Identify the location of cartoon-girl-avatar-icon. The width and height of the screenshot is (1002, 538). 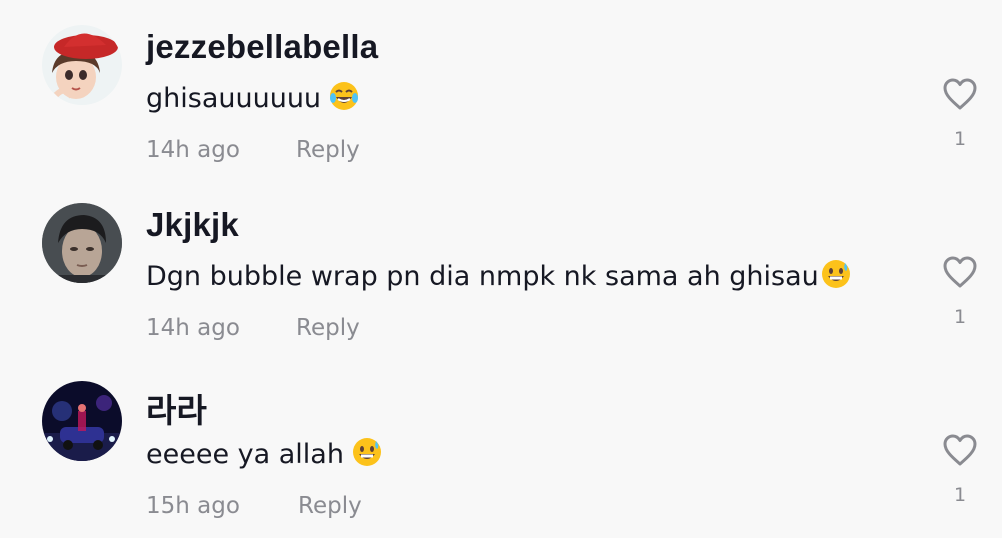
(82, 65).